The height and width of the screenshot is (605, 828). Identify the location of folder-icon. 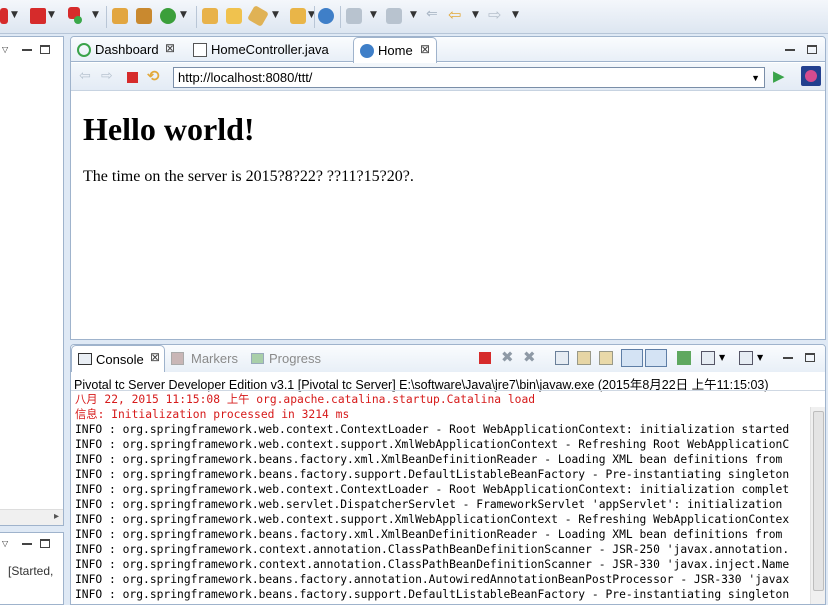
(234, 16).